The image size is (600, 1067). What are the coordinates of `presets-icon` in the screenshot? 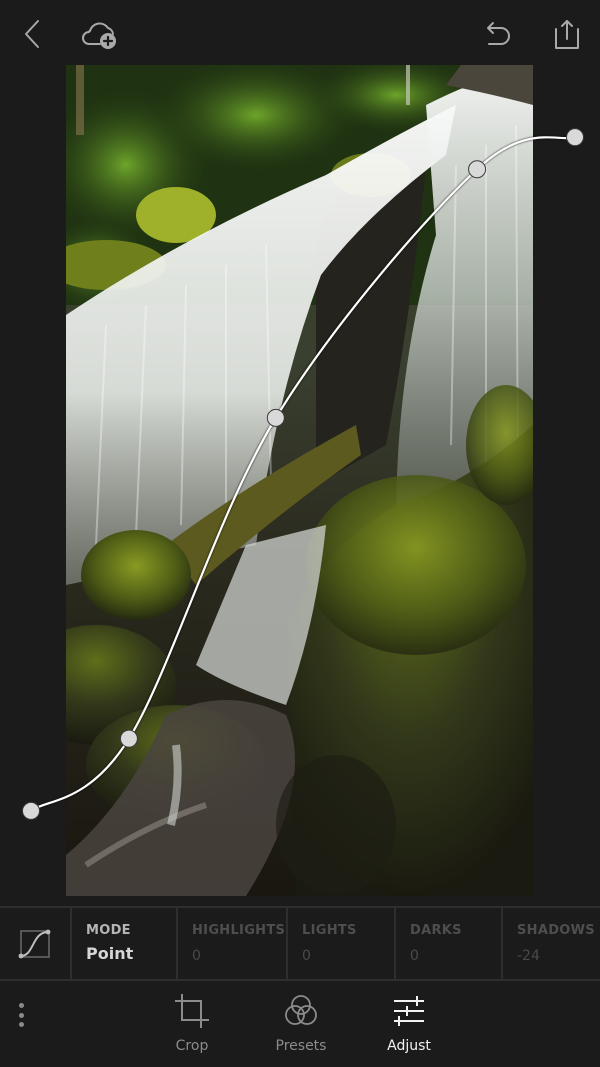 It's located at (301, 1010).